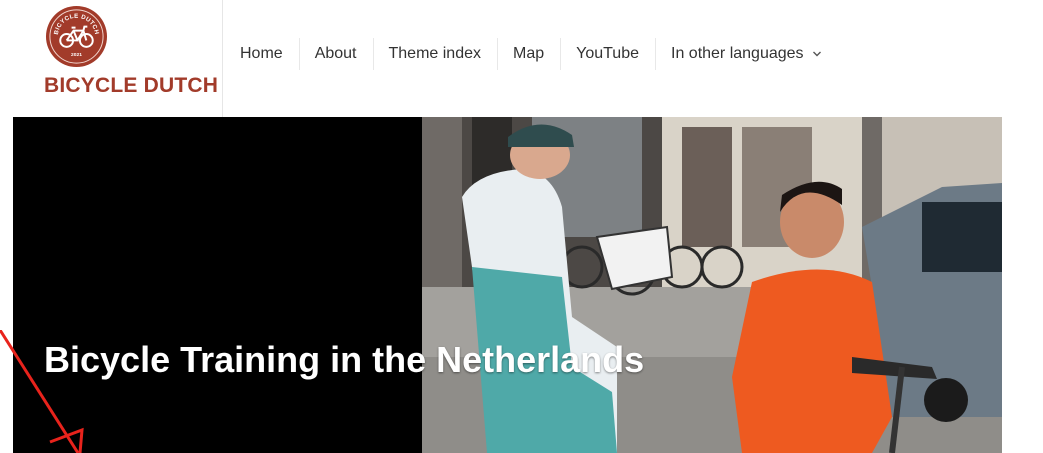 This screenshot has height=453, width=1043. What do you see at coordinates (817, 54) in the screenshot?
I see `chevron-down-icon` at bounding box center [817, 54].